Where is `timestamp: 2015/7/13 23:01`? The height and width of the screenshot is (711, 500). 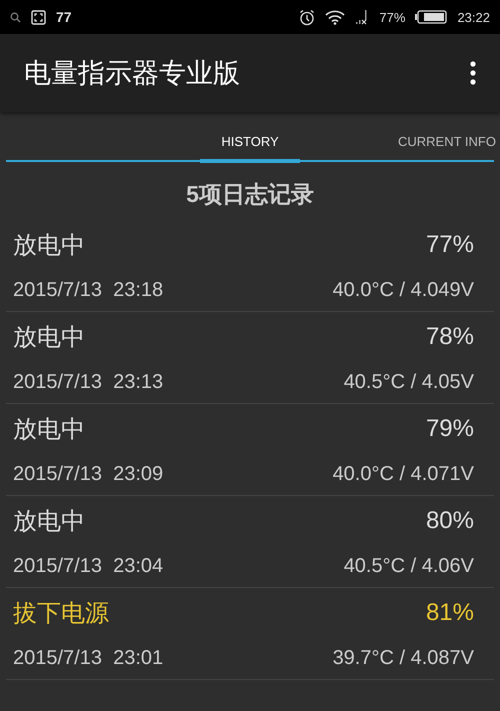
timestamp: 2015/7/13 23:01 is located at coordinates (88, 658).